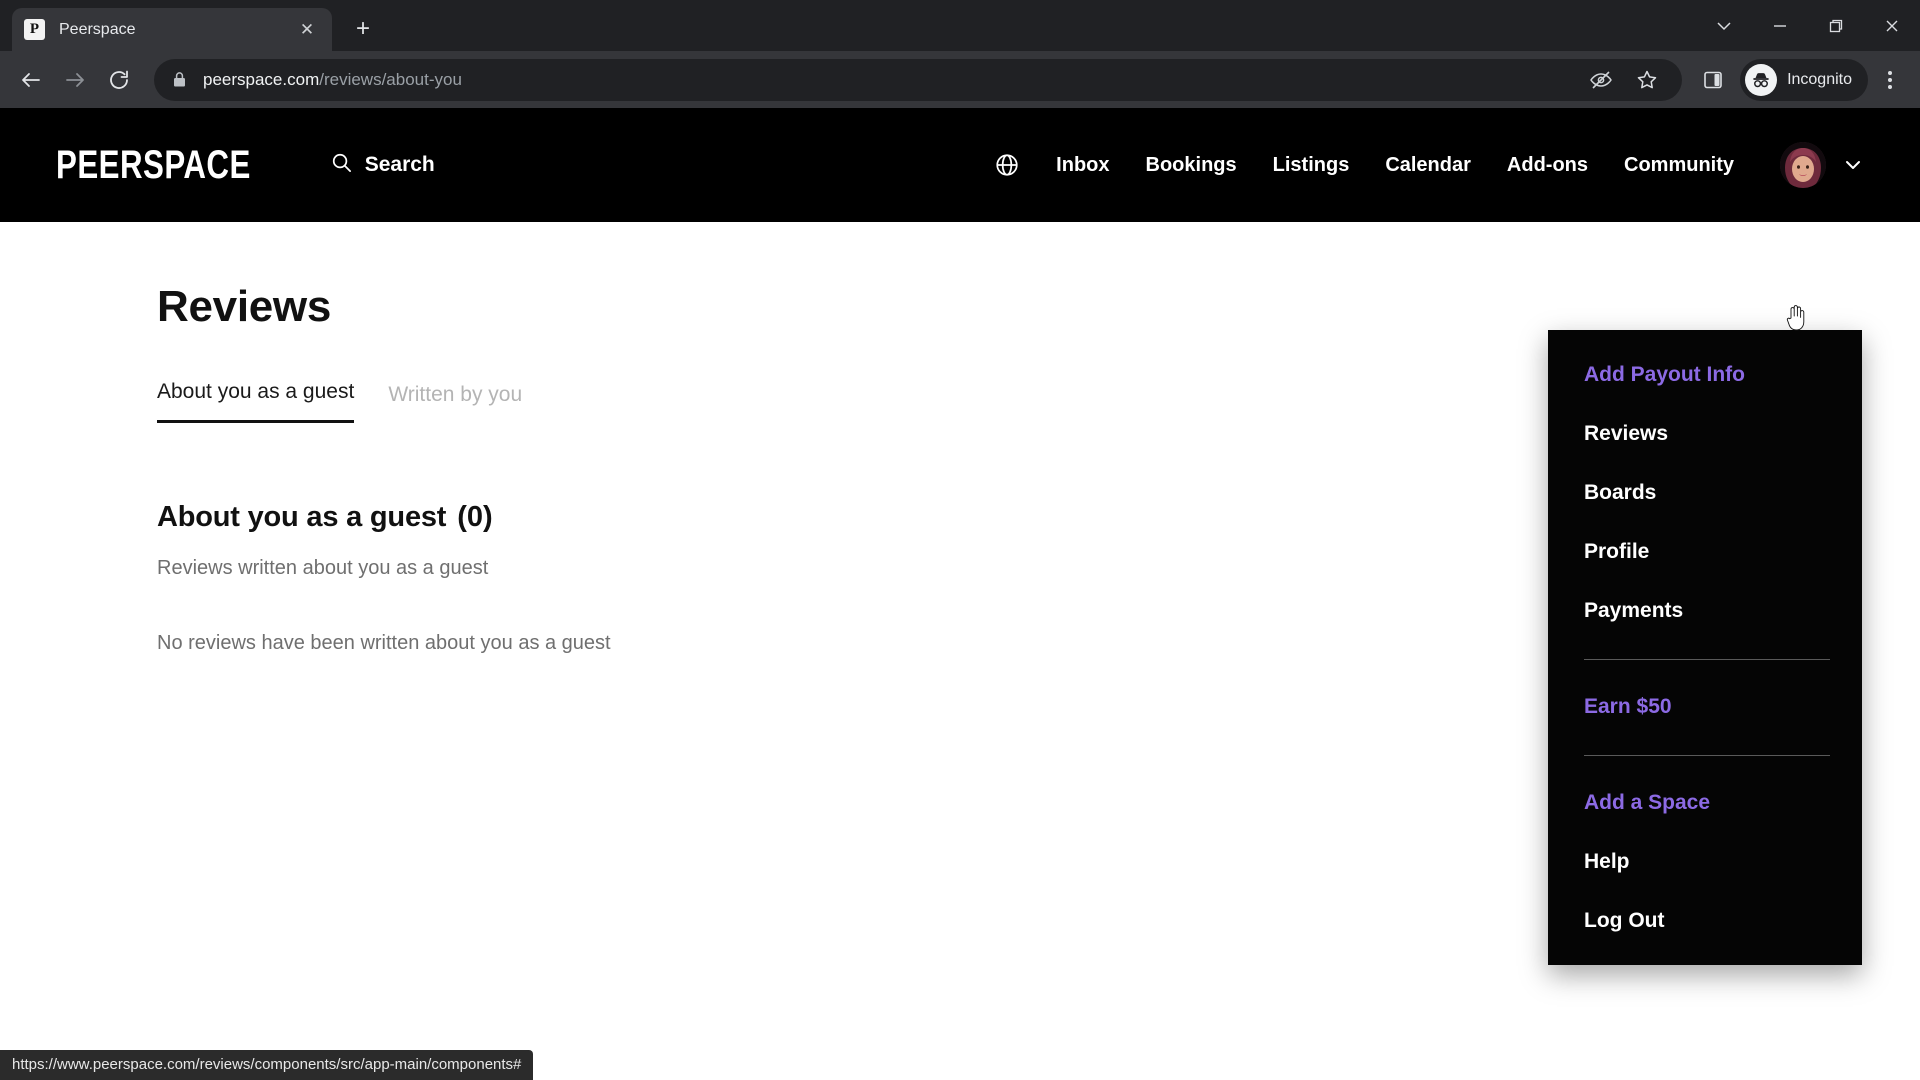  I want to click on url-domain: peerspace.com, so click(261, 79).